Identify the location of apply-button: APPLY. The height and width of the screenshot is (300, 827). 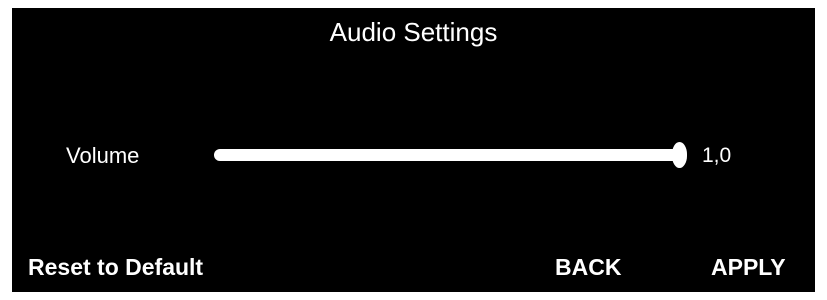
(748, 267).